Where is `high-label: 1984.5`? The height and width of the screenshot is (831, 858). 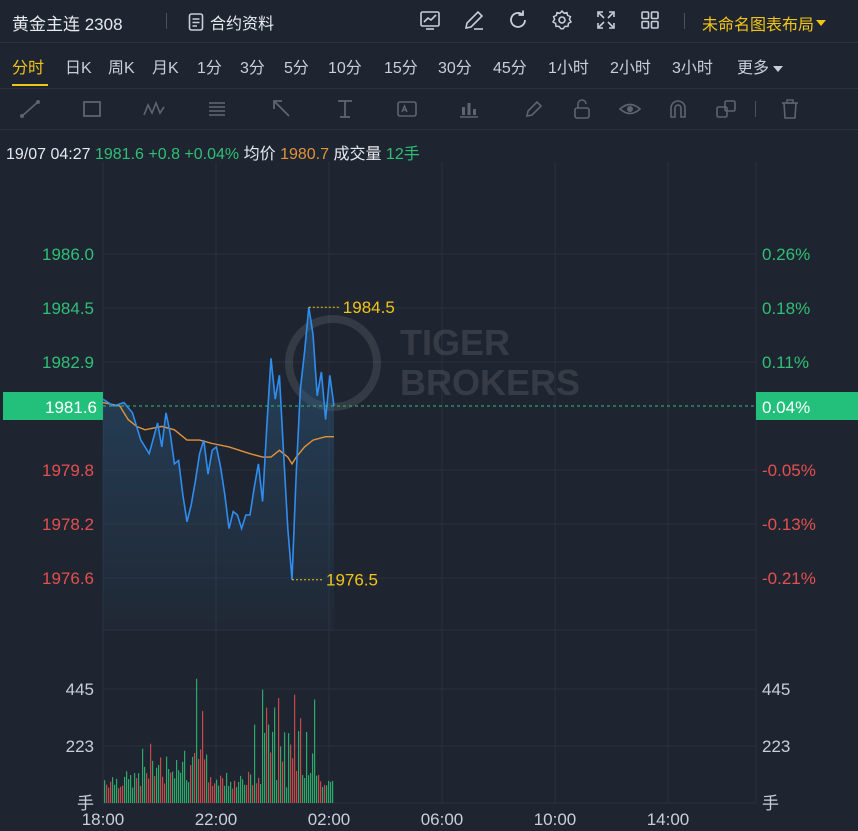 high-label: 1984.5 is located at coordinates (369, 307).